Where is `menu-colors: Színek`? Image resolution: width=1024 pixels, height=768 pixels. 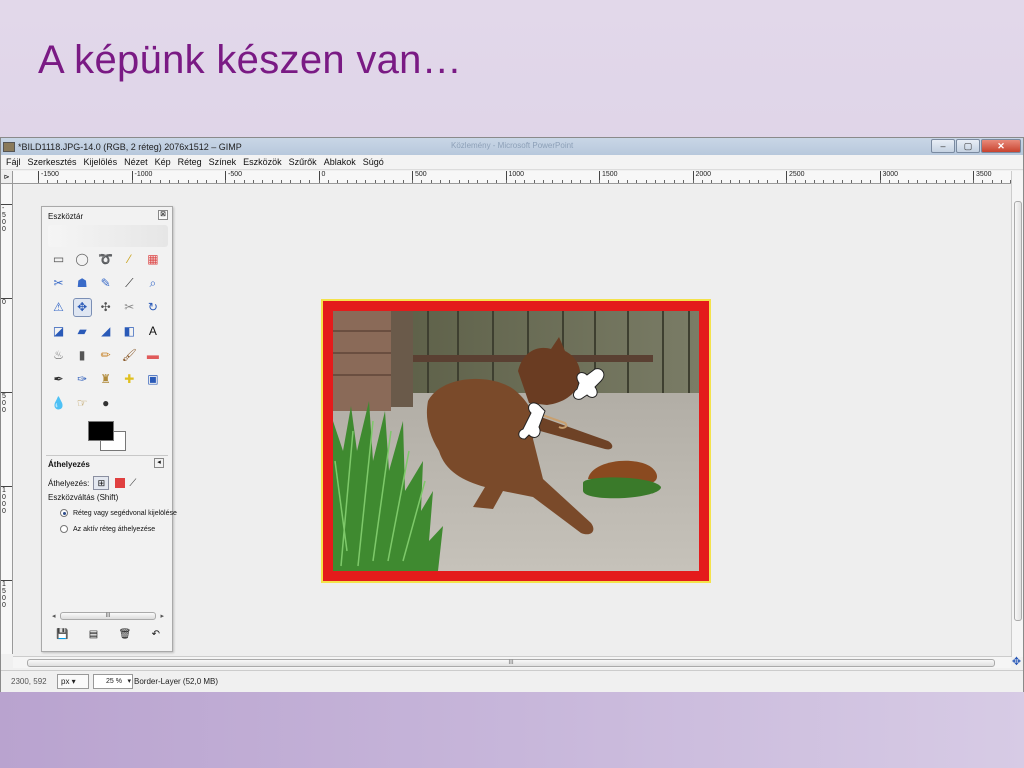
menu-colors: Színek is located at coordinates (223, 162).